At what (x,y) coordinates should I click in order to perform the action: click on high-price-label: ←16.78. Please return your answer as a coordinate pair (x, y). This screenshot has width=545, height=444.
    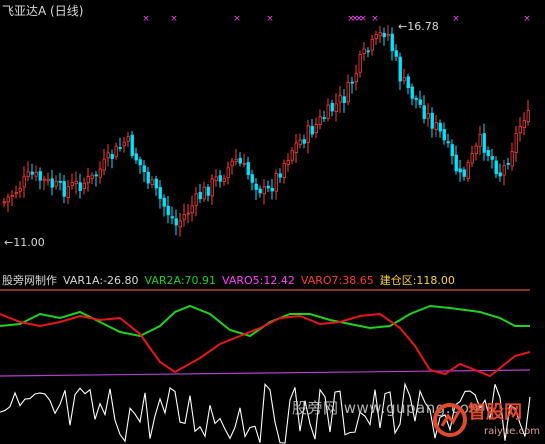
    Looking at the image, I should click on (418, 26).